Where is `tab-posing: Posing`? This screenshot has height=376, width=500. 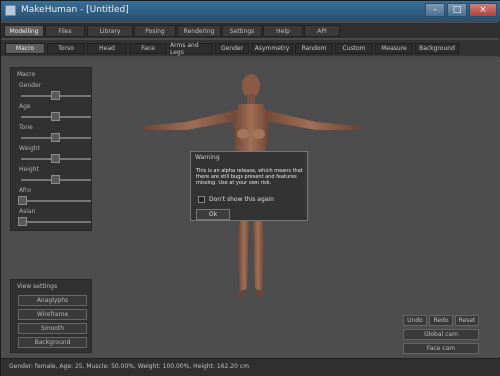 tab-posing: Posing is located at coordinates (155, 31).